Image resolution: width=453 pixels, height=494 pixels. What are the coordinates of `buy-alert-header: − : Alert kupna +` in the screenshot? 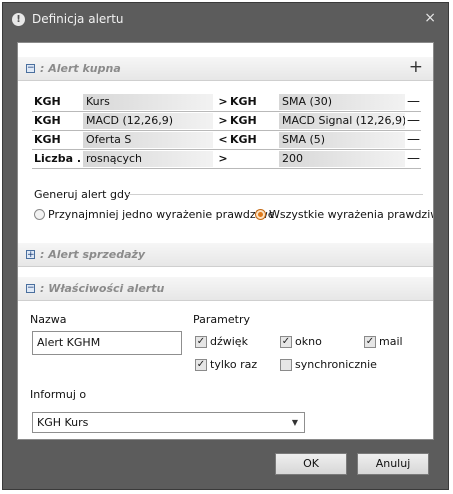 It's located at (225, 68).